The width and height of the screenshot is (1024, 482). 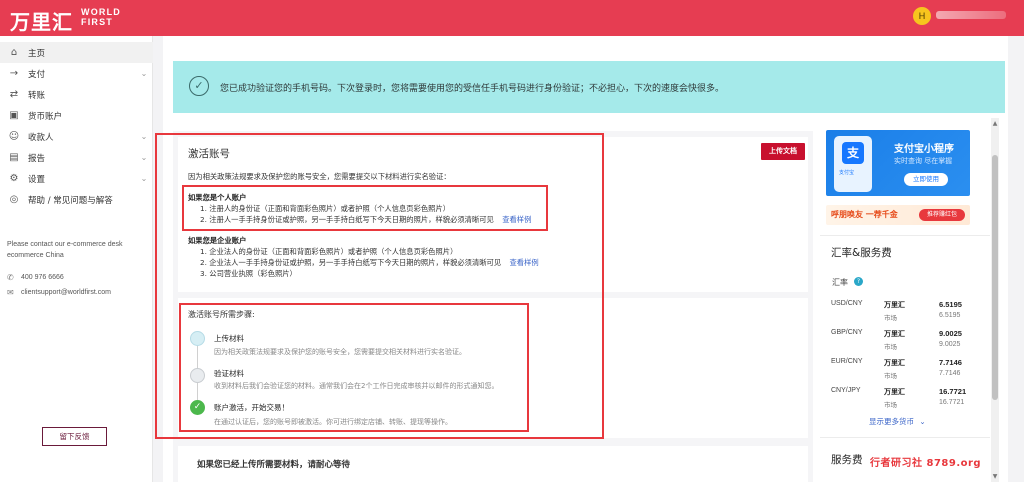 I want to click on scroll-down-icon: ▼, so click(x=995, y=477).